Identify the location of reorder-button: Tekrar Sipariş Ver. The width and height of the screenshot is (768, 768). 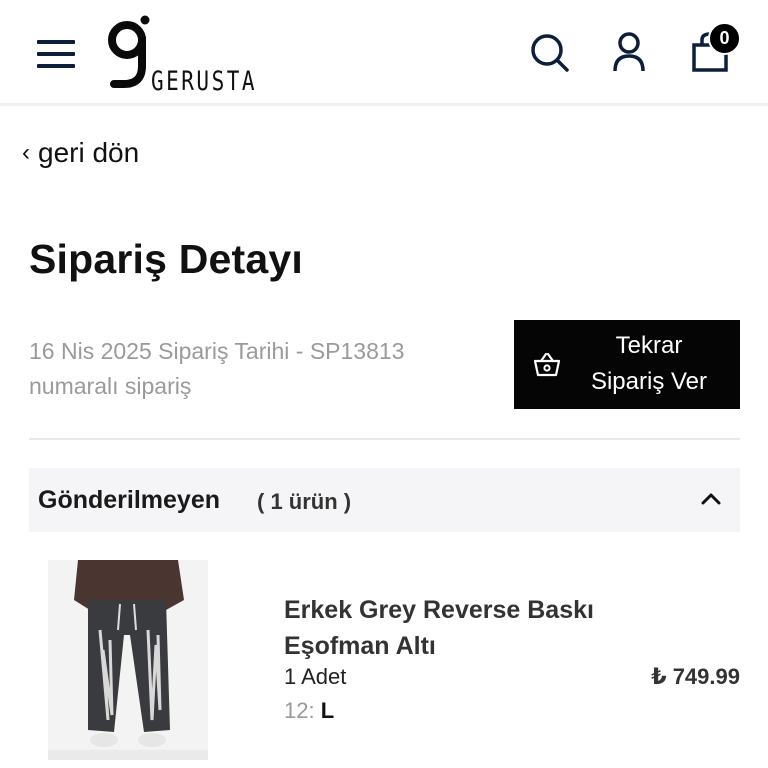
(627, 364).